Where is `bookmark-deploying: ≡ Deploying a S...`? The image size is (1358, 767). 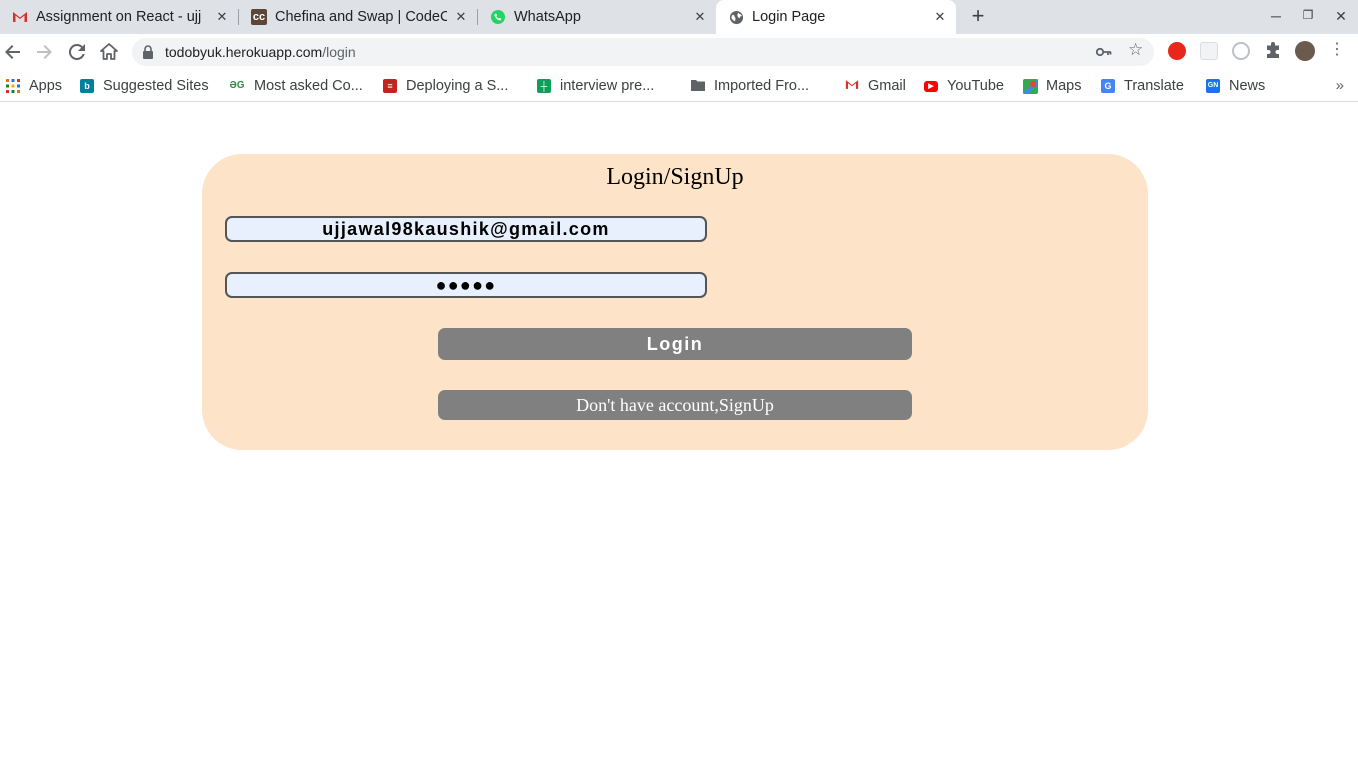
bookmark-deploying: ≡ Deploying a S... is located at coordinates (445, 86).